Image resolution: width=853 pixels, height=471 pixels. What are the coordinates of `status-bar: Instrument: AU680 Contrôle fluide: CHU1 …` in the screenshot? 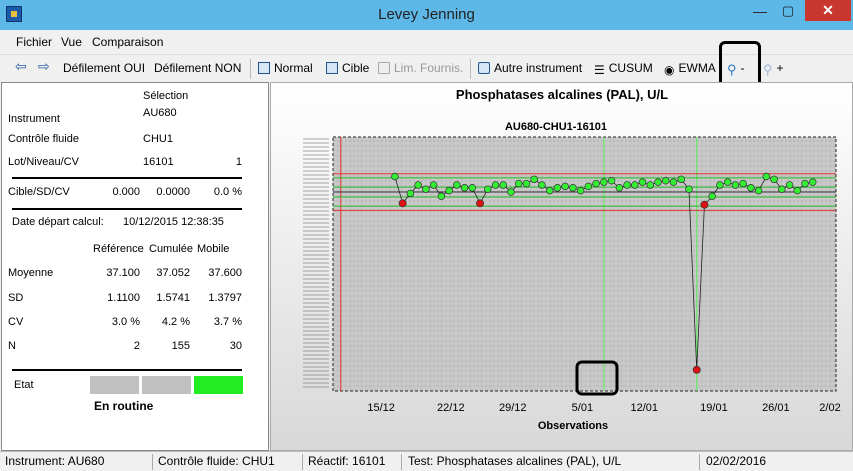 It's located at (426, 461).